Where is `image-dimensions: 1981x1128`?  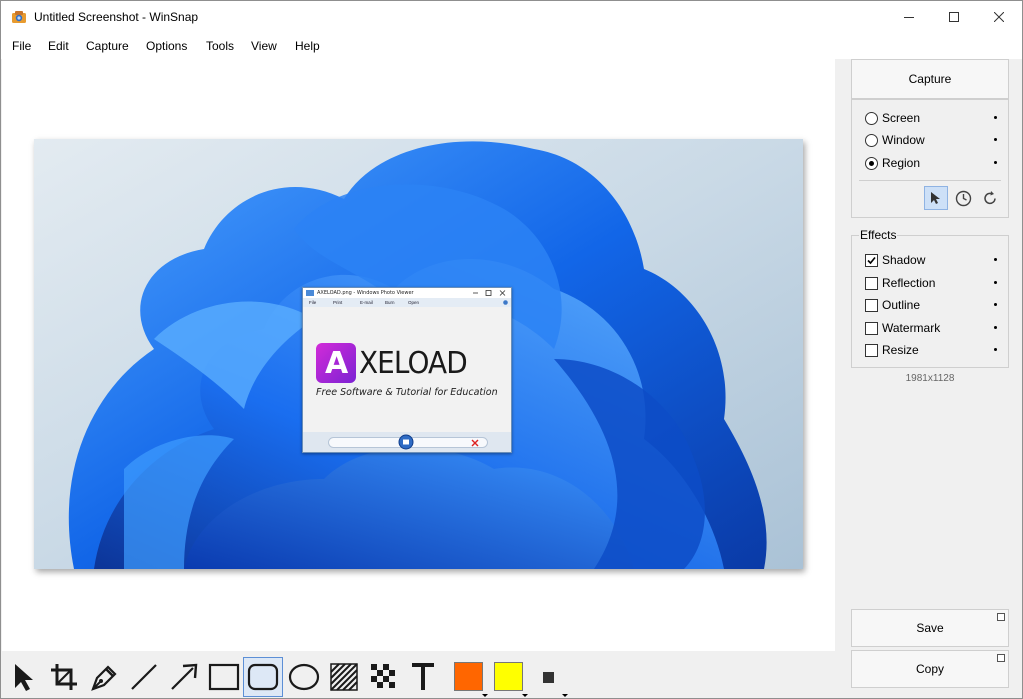
image-dimensions: 1981x1128 is located at coordinates (930, 378).